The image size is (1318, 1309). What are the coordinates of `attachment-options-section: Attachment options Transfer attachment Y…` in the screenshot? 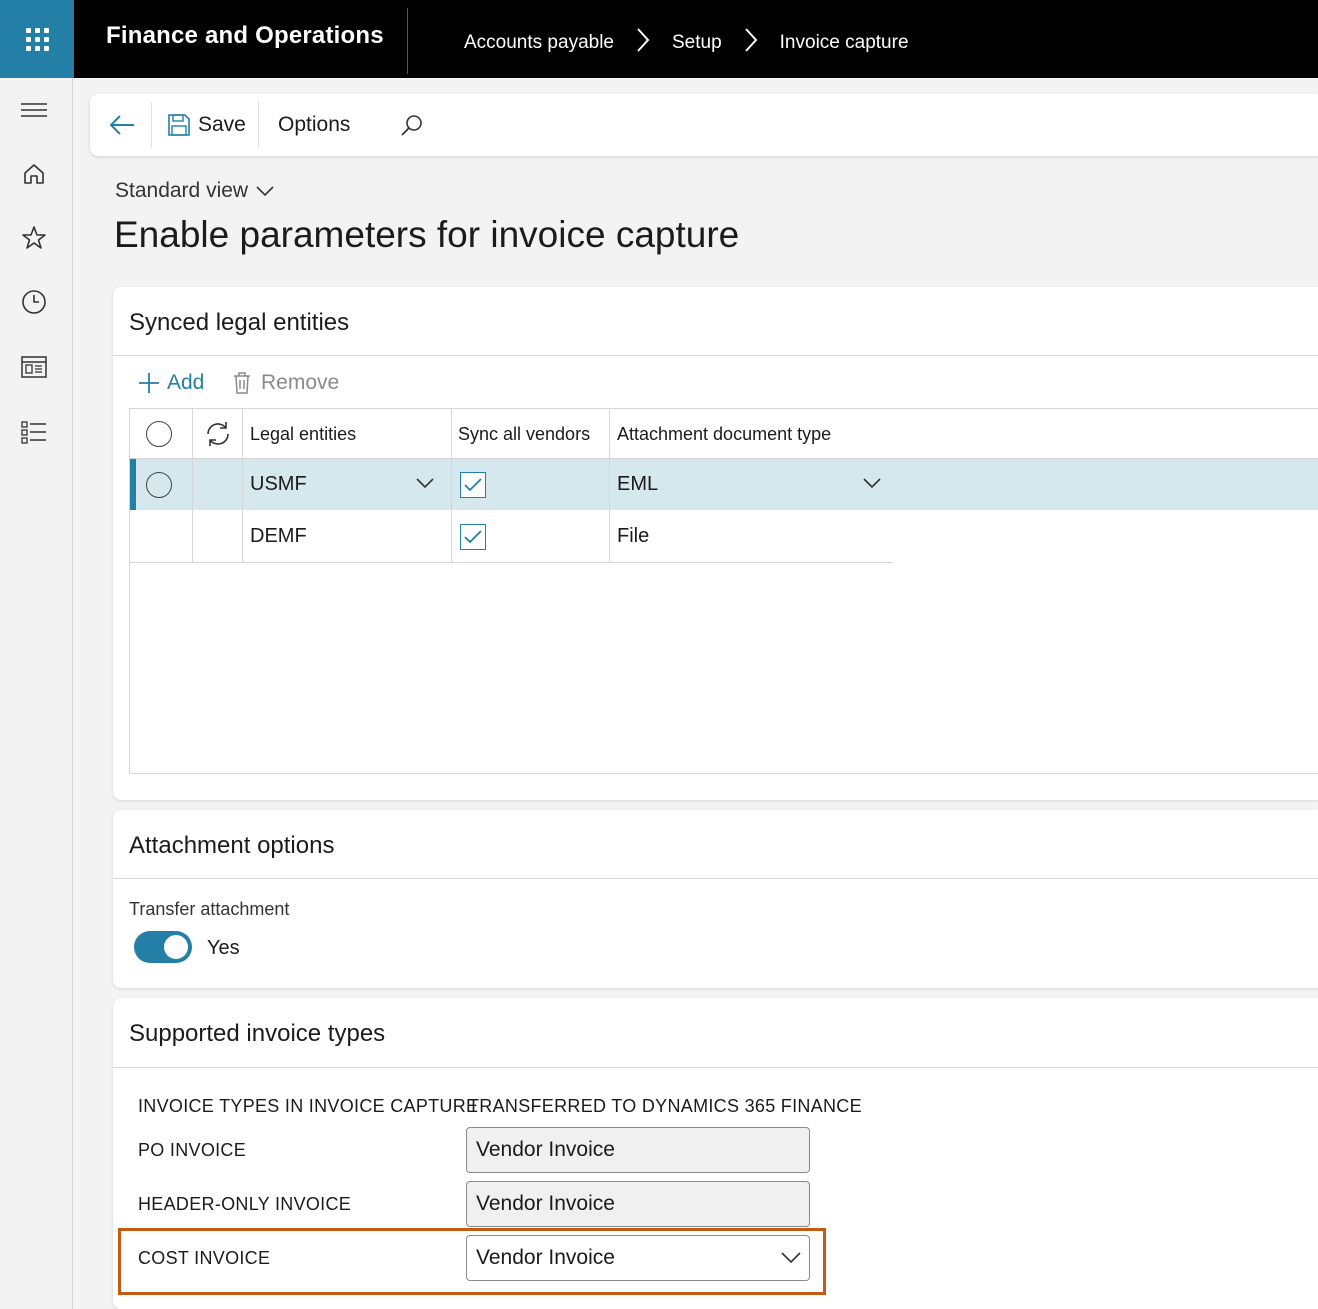 It's located at (715, 899).